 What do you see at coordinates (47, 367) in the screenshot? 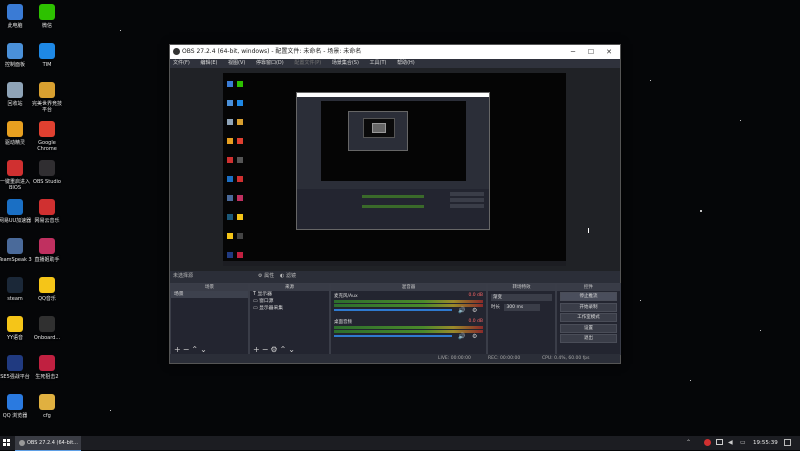
I see `desktop-icon: 生死狙击2` at bounding box center [47, 367].